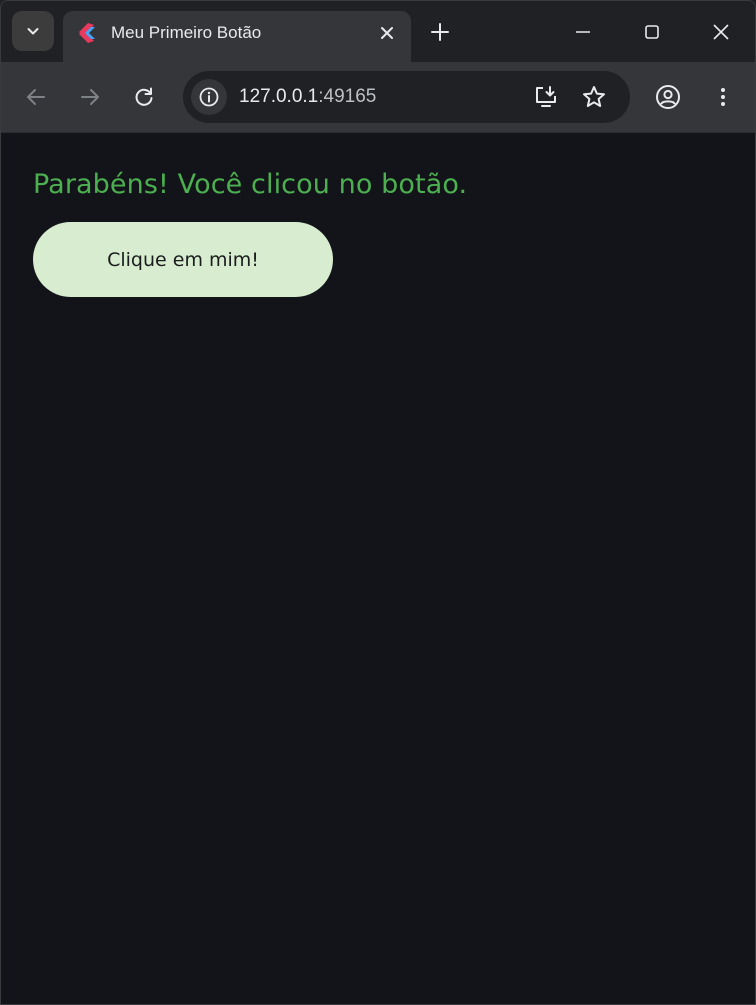  I want to click on close-icon, so click(387, 33).